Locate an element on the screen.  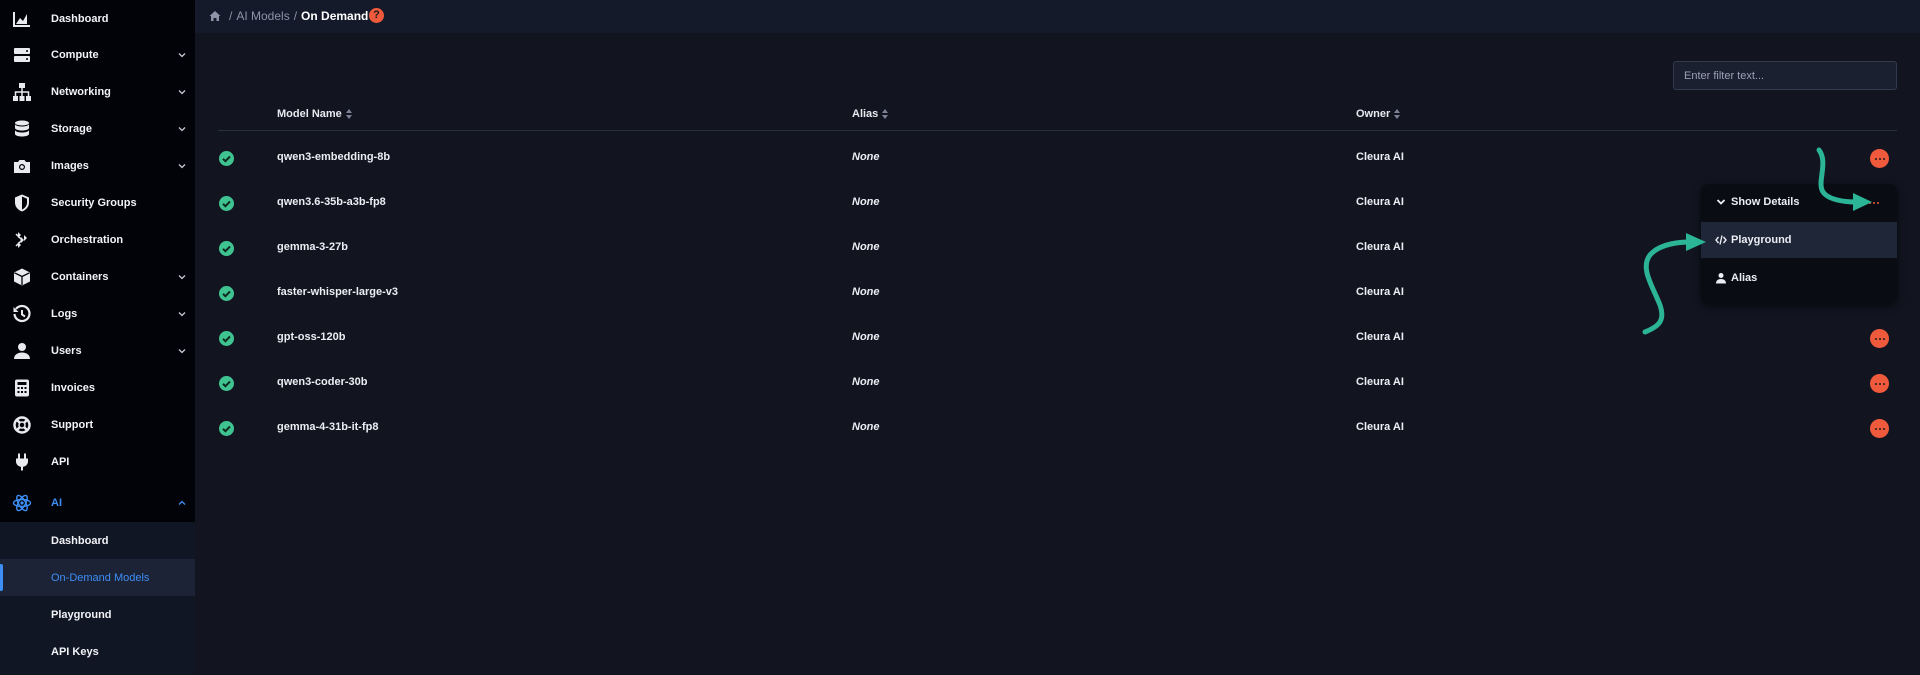
table-row: qwen3.6-35b-a3b-fp8 None Cleura AI is located at coordinates (1057, 203).